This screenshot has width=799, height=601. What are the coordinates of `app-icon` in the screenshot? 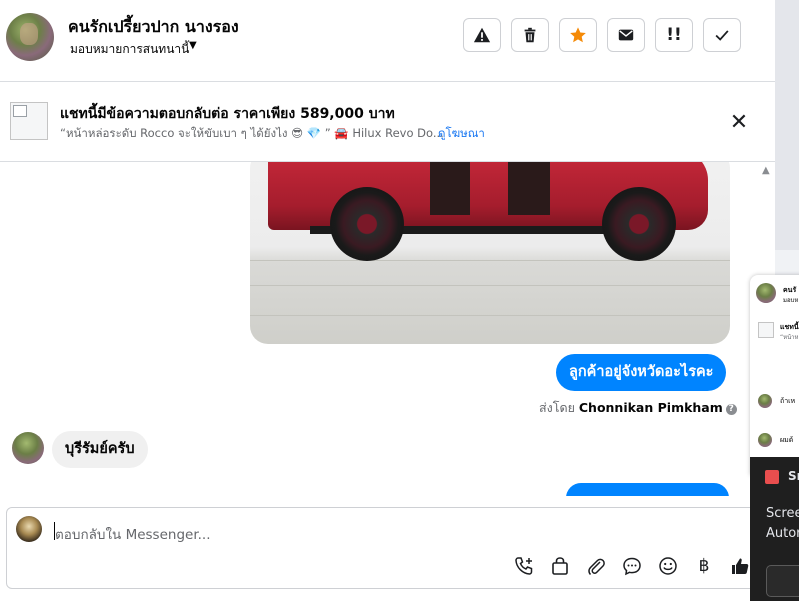 It's located at (772, 477).